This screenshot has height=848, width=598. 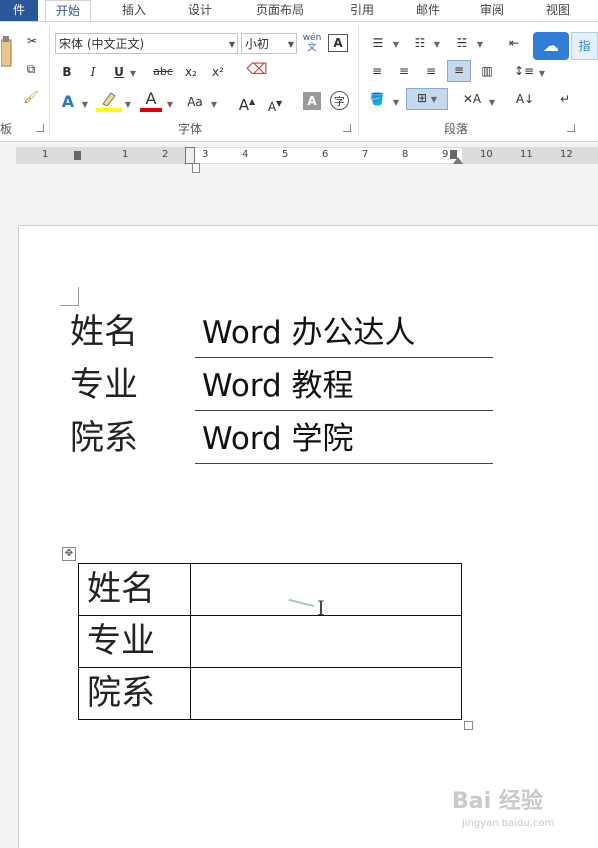 What do you see at coordinates (309, 333) in the screenshot?
I see `line-value: Word 办公达人` at bounding box center [309, 333].